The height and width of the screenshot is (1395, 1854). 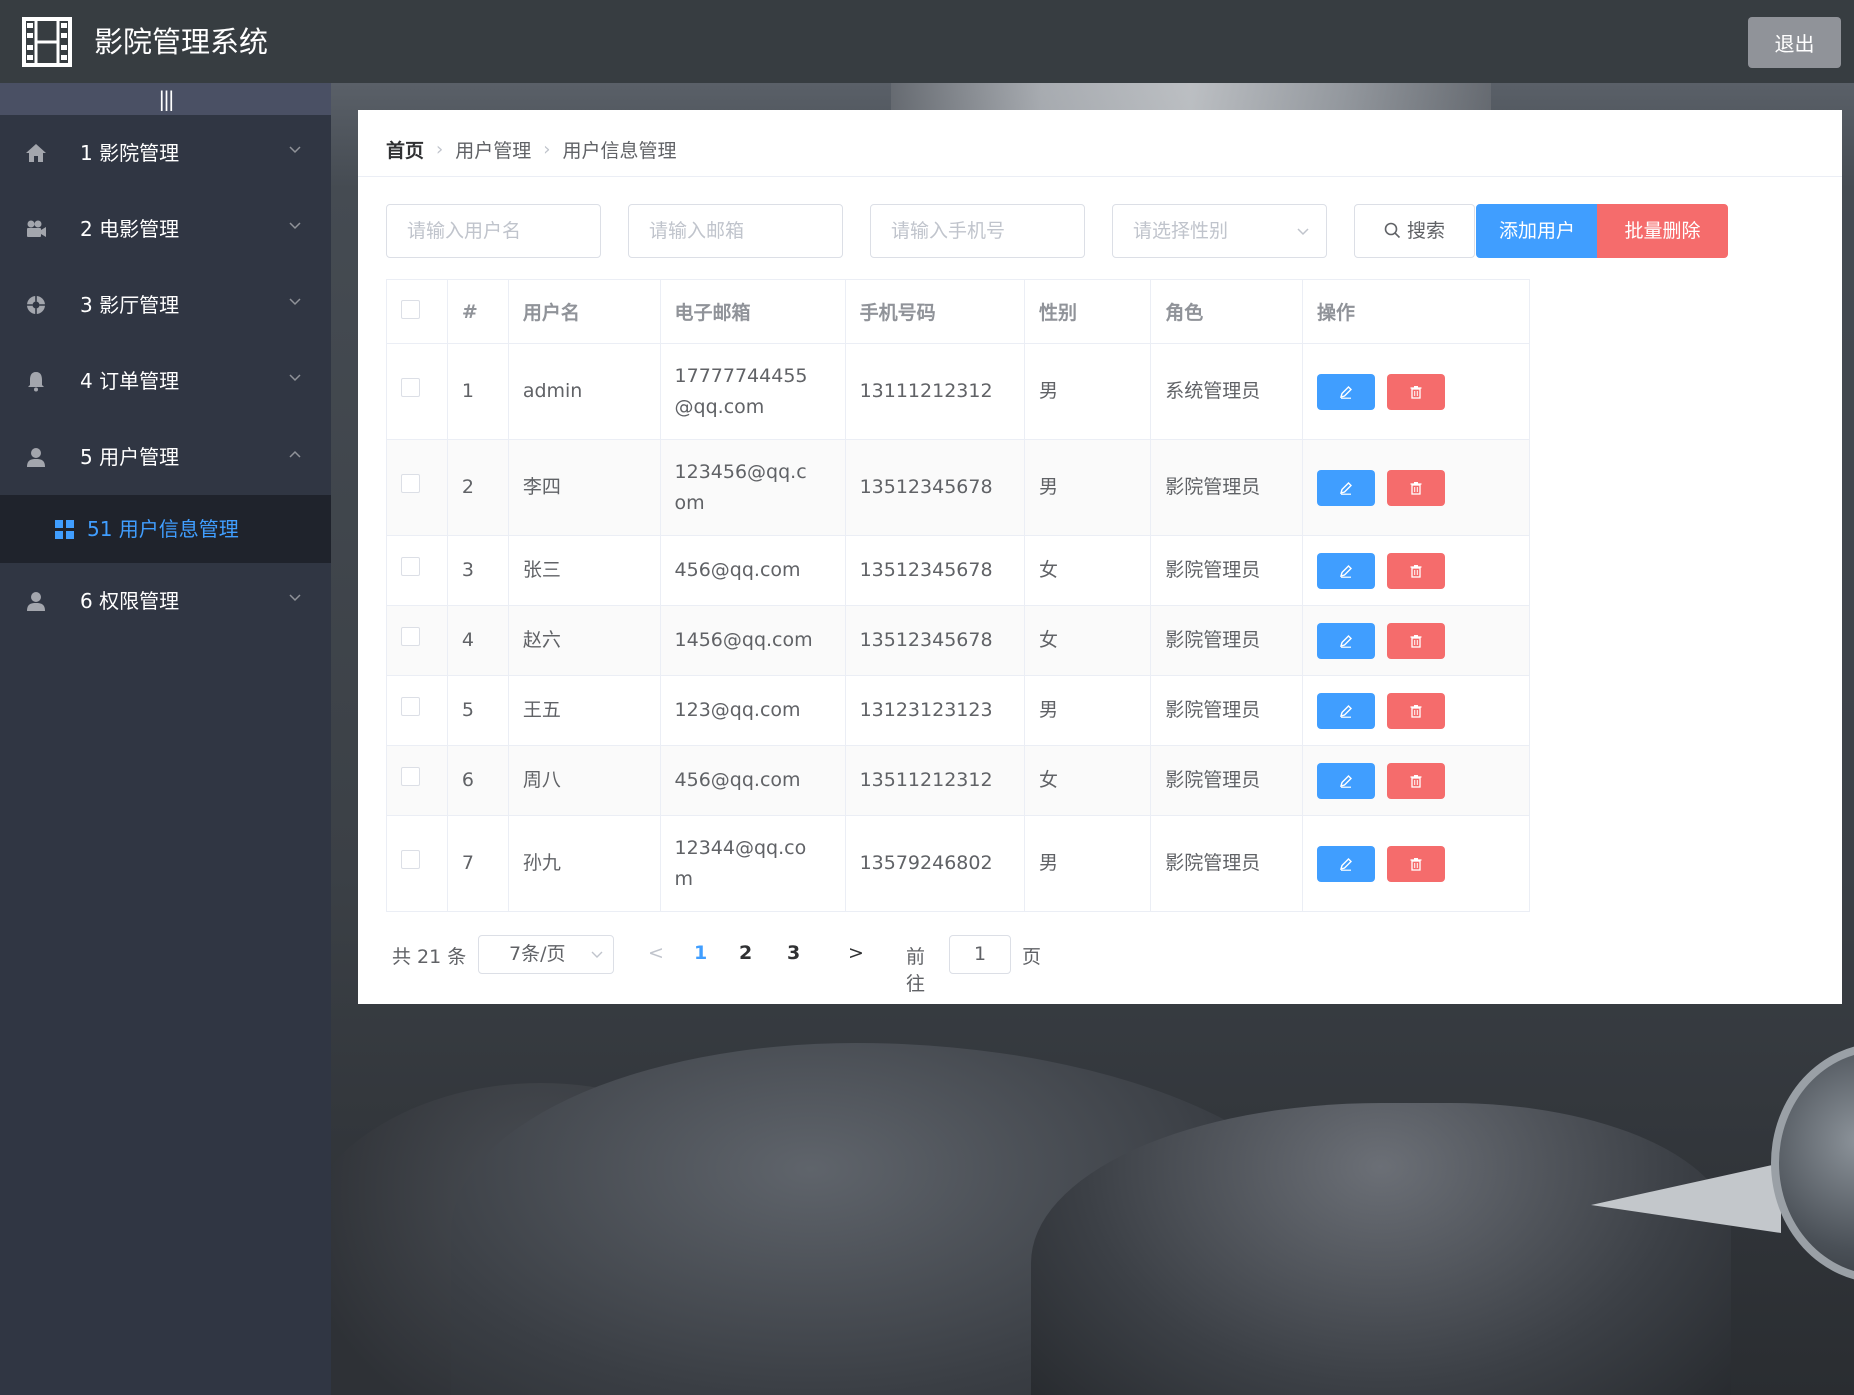 What do you see at coordinates (584, 391) in the screenshot?
I see `cell-username: admin` at bounding box center [584, 391].